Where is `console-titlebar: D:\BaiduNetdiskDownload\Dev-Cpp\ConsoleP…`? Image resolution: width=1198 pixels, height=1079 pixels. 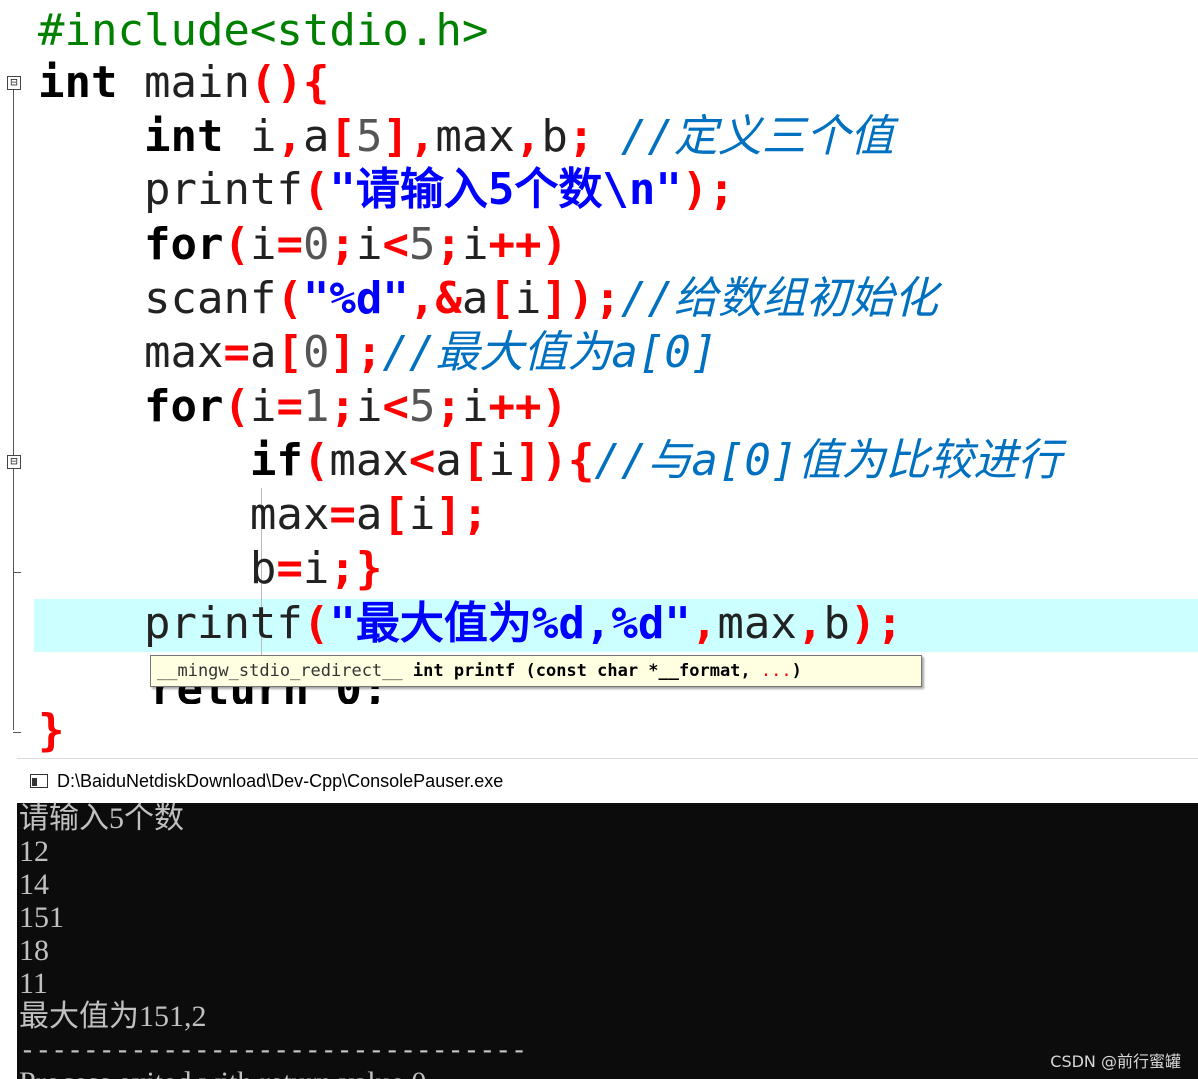 console-titlebar: D:\BaiduNetdiskDownload\Dev-Cpp\ConsoleP… is located at coordinates (607, 780).